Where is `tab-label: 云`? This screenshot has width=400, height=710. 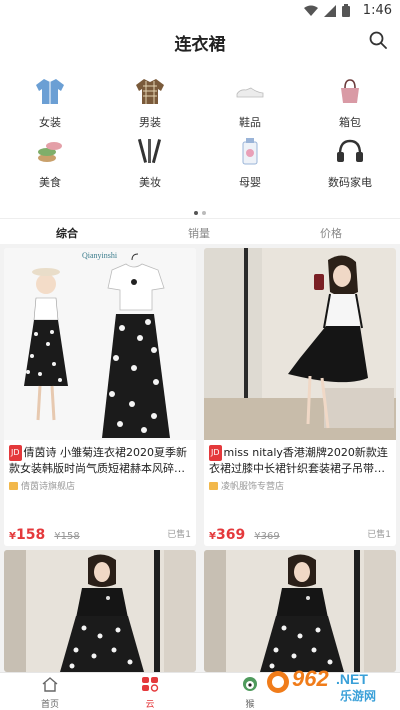
tab-label: 云 is located at coordinates (150, 705).